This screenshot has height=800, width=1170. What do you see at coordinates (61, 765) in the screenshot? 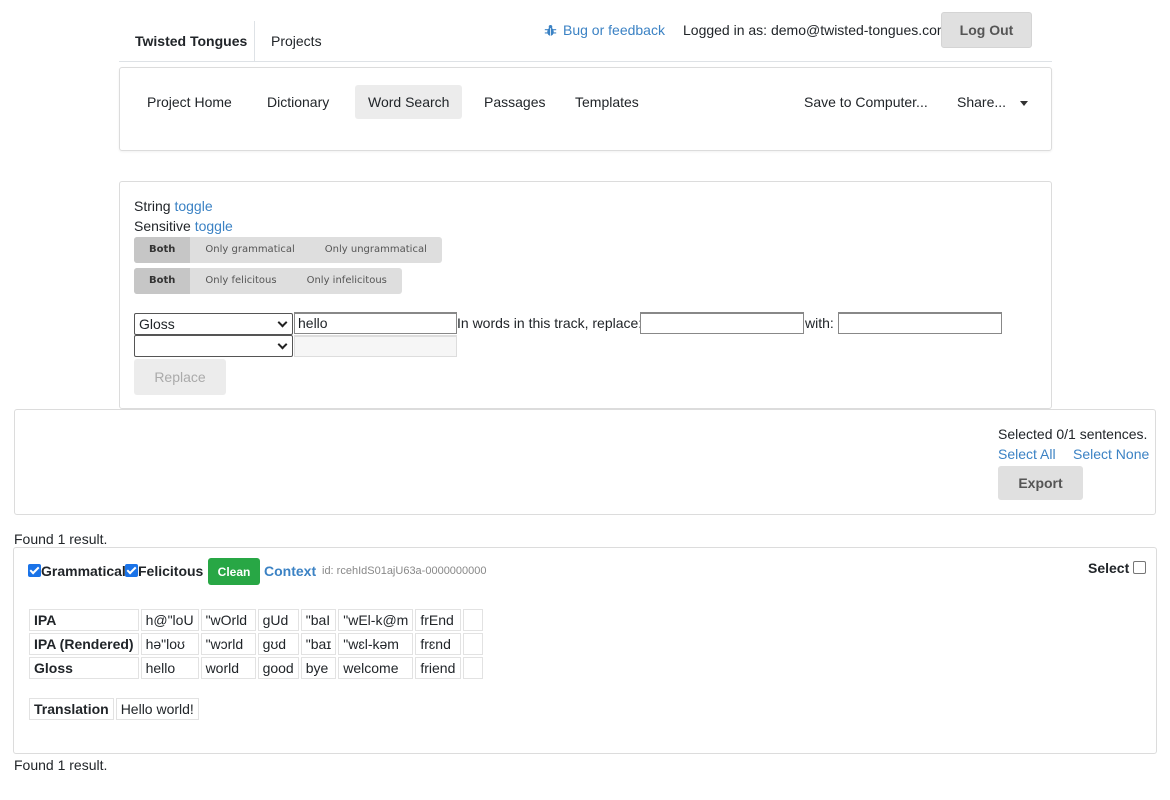
I see `found-count-bottom: Found 1 result.` at bounding box center [61, 765].